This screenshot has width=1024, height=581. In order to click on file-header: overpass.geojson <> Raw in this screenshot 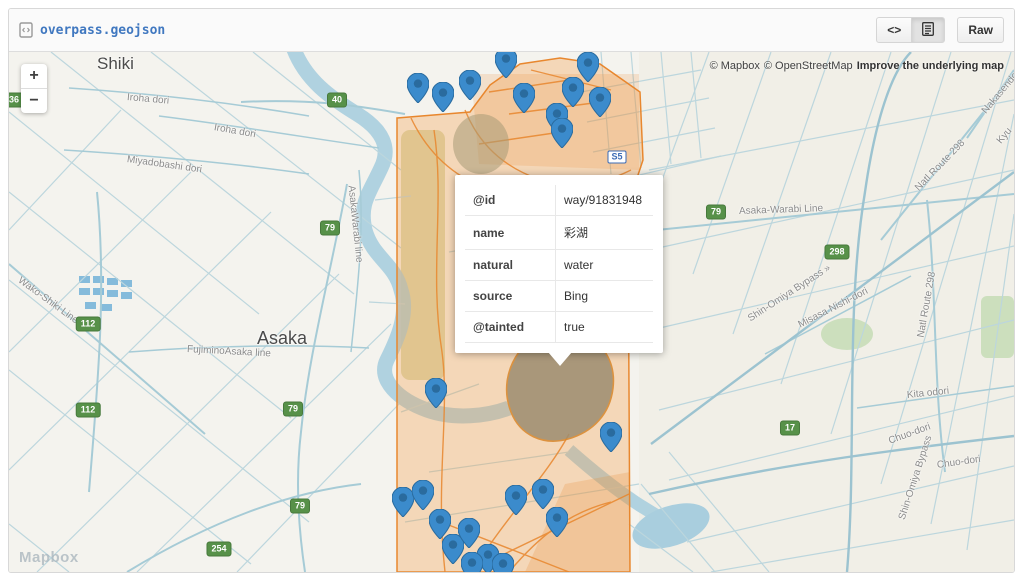, I will do `click(511, 30)`.